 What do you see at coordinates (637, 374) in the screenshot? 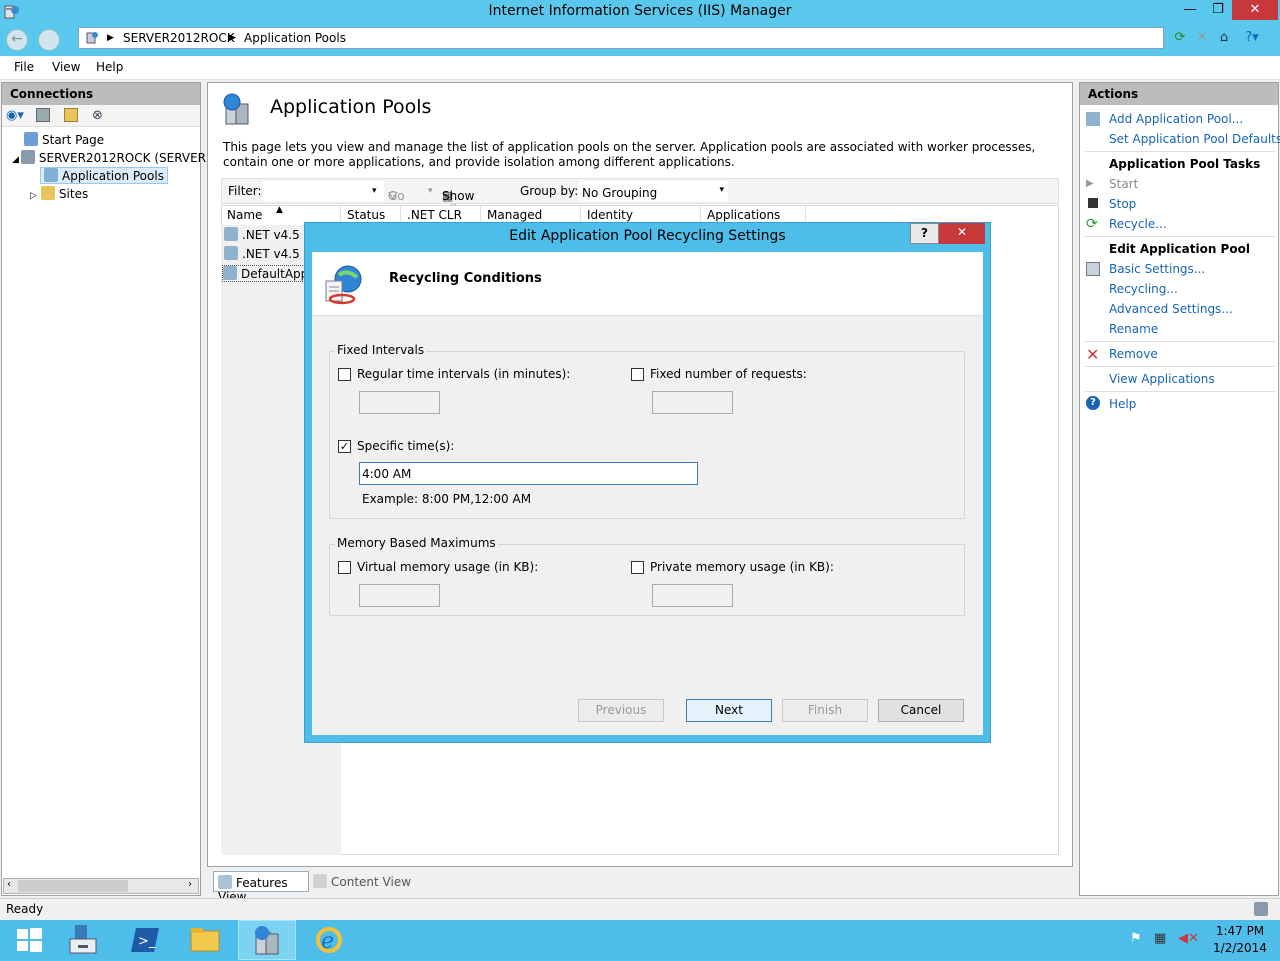
I see `fixed-requests-checkbox` at bounding box center [637, 374].